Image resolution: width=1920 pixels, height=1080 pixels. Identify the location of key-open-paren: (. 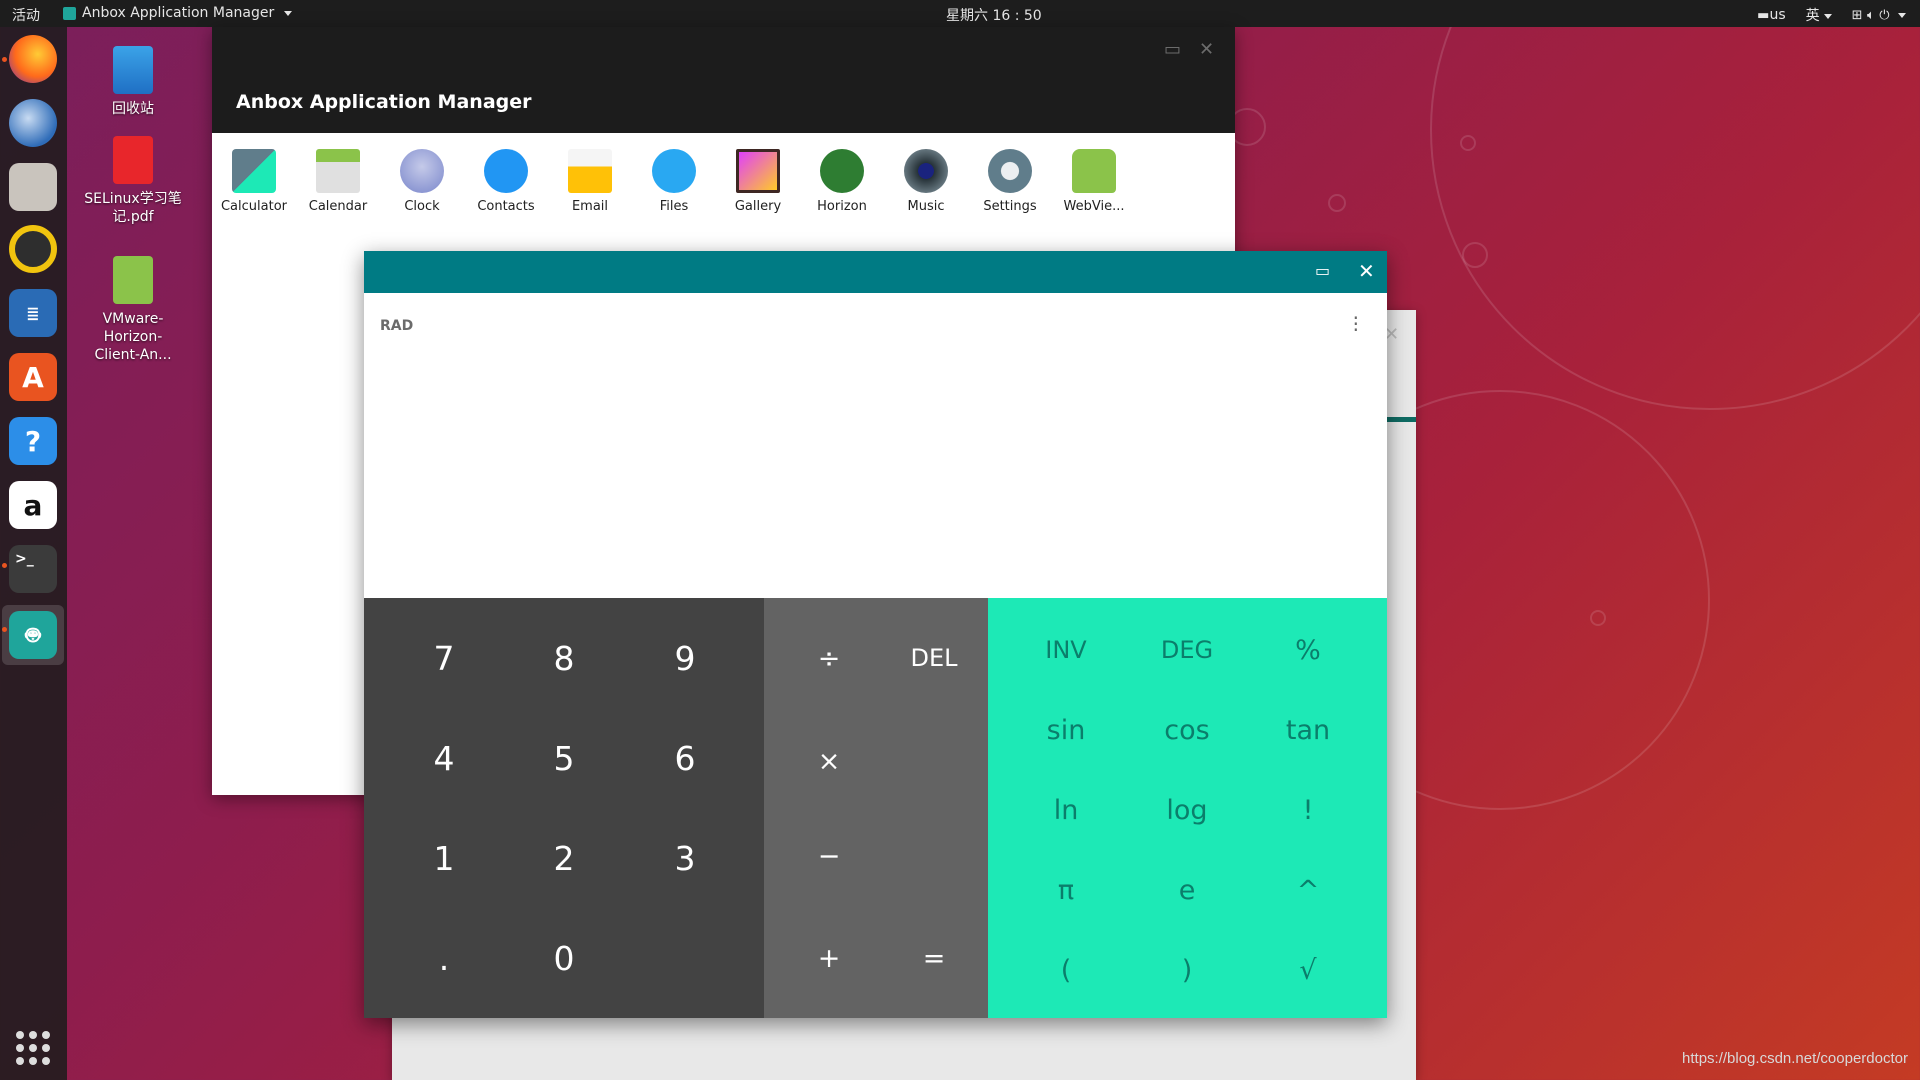
(1066, 970).